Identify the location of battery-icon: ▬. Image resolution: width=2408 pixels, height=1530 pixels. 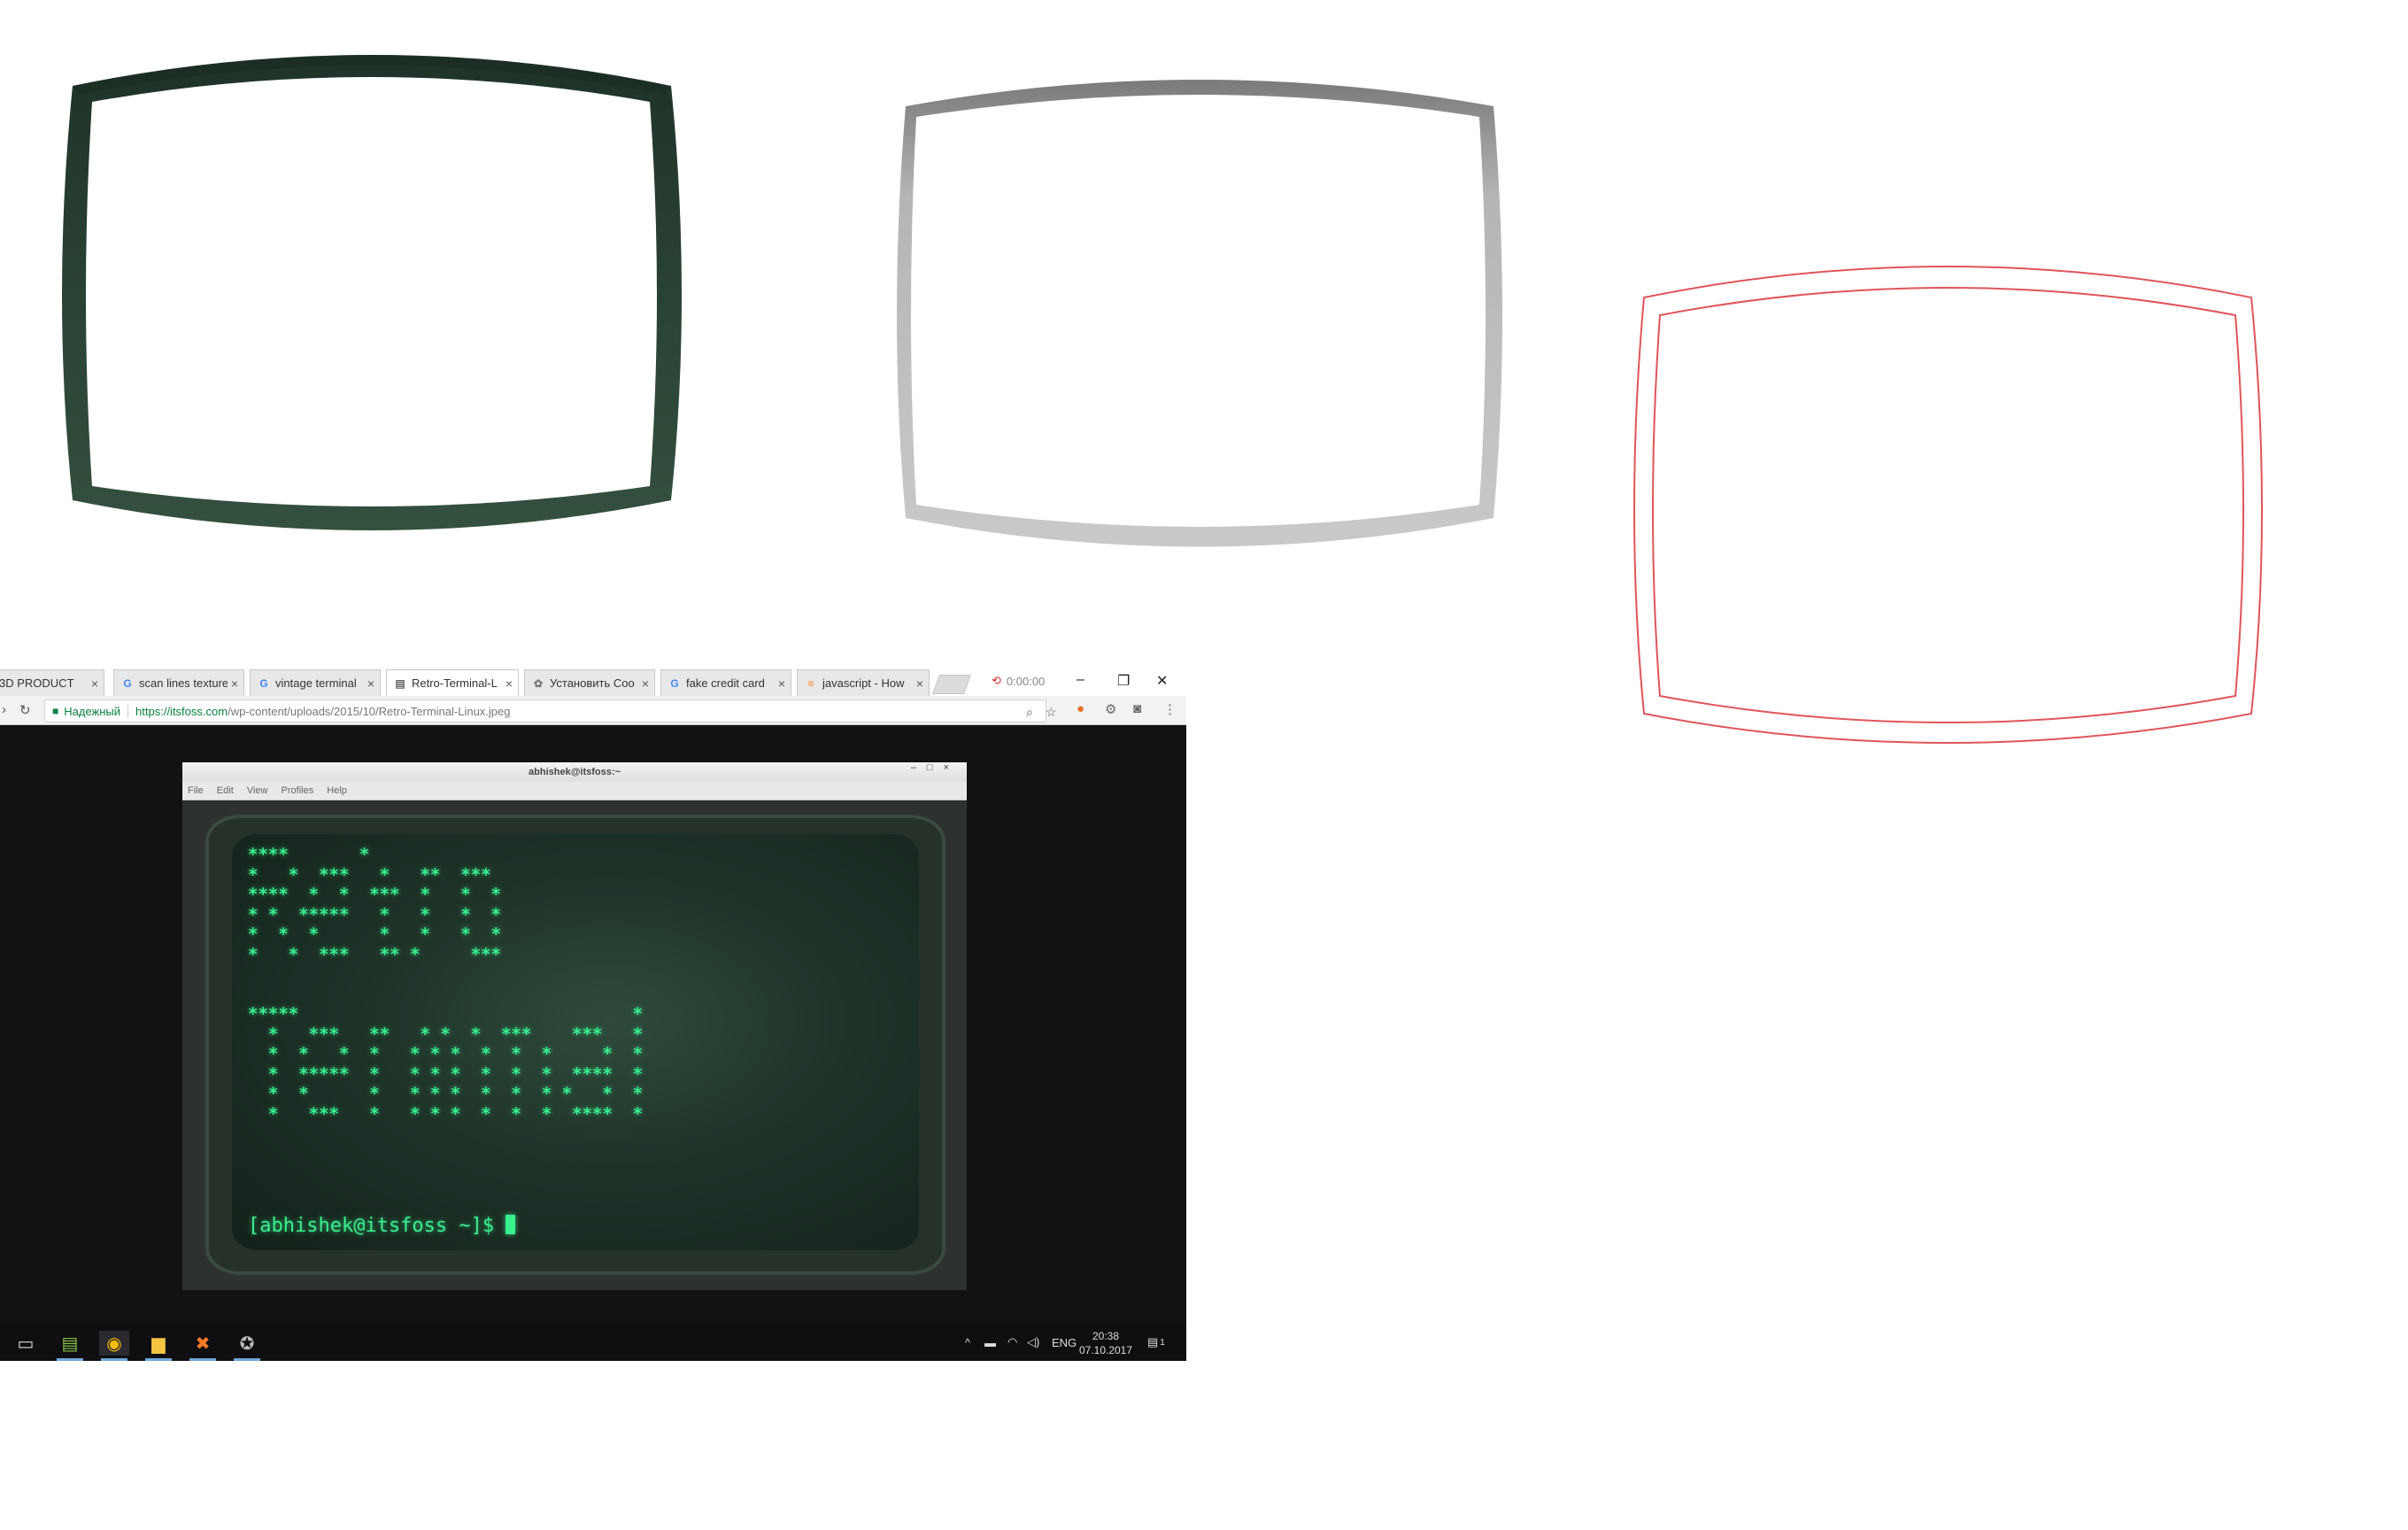
(990, 1342).